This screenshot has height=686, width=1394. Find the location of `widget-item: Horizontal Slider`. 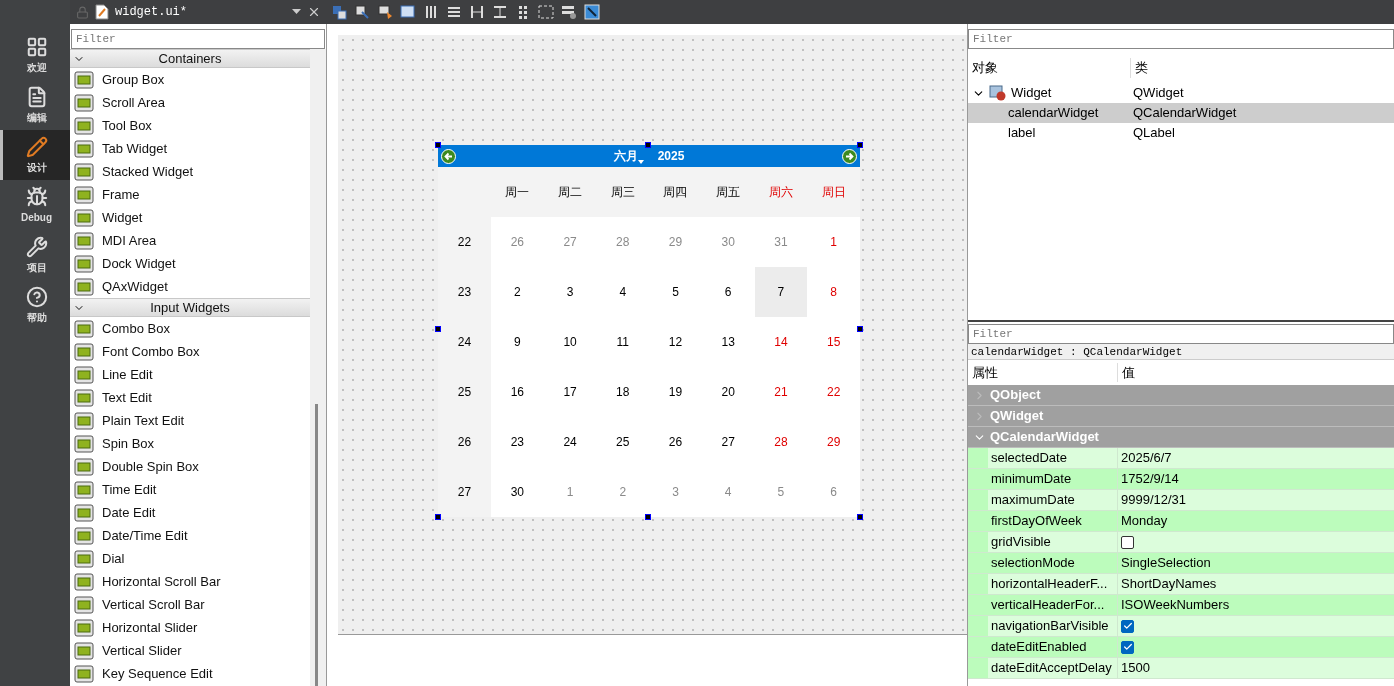

widget-item: Horizontal Slider is located at coordinates (190, 627).